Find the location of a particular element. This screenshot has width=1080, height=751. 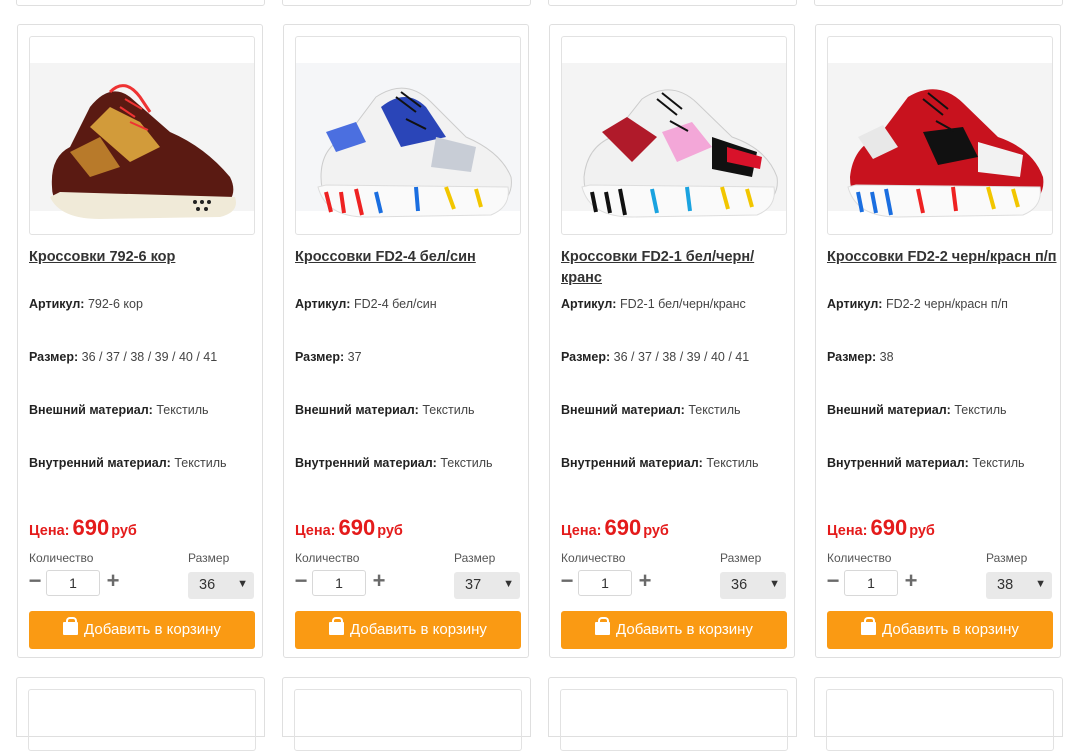

price-value: 690 is located at coordinates (623, 527).